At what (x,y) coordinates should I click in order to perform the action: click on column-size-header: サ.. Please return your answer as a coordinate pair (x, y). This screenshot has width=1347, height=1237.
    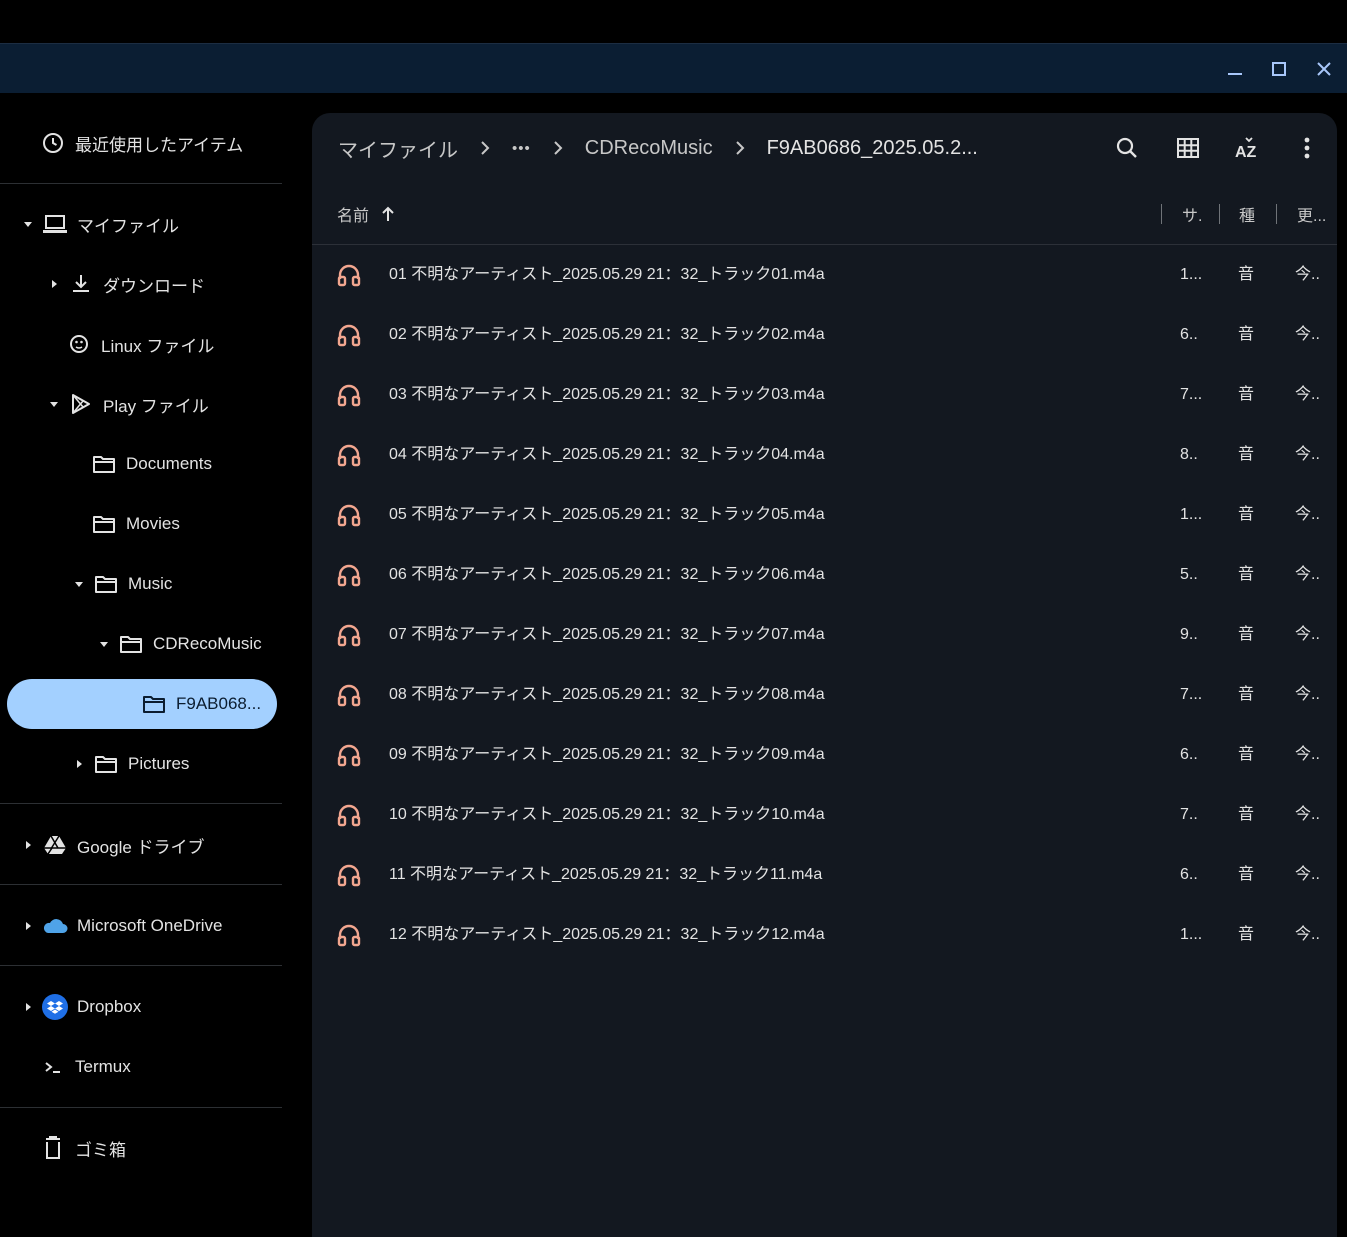
    Looking at the image, I should click on (1192, 214).